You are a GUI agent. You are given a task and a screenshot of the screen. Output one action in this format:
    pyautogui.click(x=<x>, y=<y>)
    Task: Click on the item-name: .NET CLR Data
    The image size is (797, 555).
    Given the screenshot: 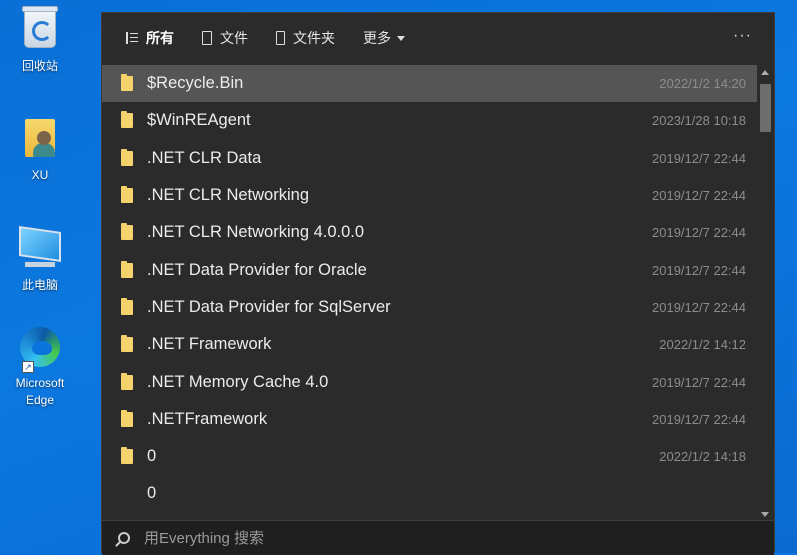 What is the action you would take?
    pyautogui.click(x=204, y=157)
    